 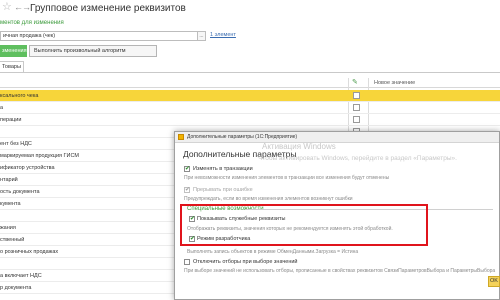 What do you see at coordinates (29, 252) in the screenshot?
I see `row-attribute-name: о розничных продажах` at bounding box center [29, 252].